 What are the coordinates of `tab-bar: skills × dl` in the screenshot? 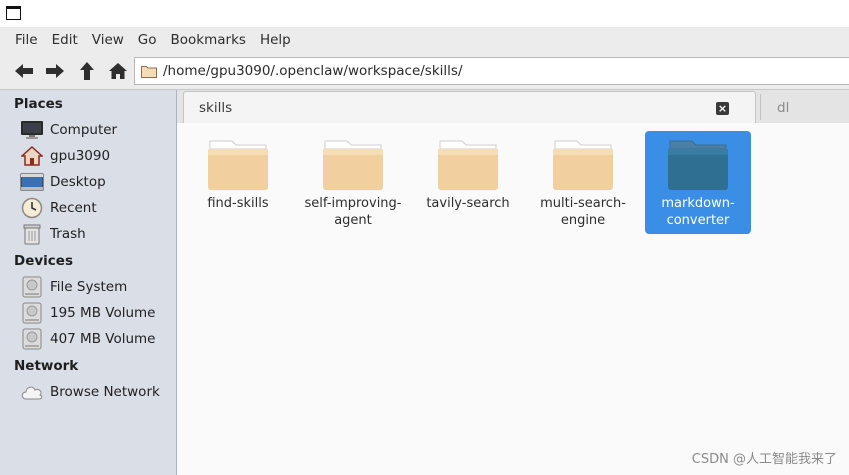 It's located at (513, 106).